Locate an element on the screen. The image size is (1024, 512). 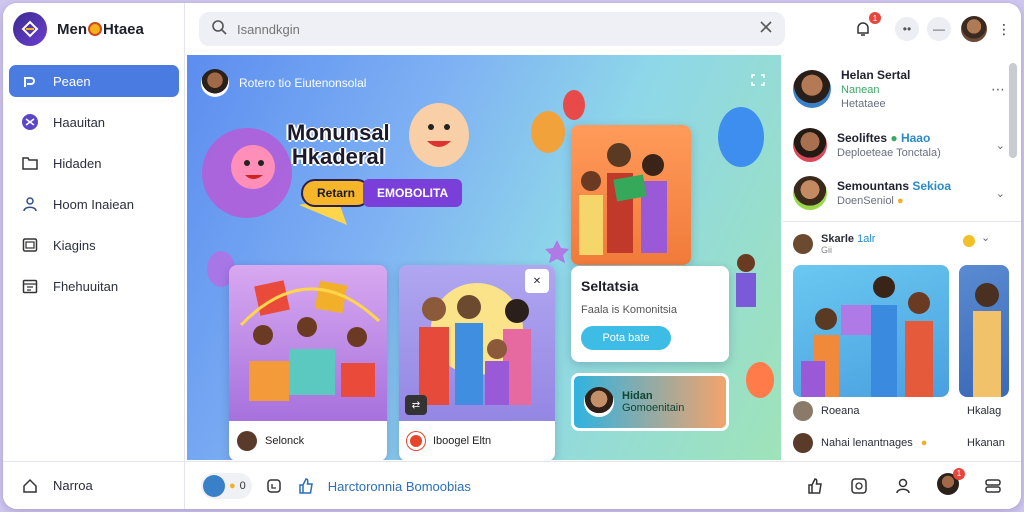
info-card-button: Pota bate is located at coordinates (626, 338).